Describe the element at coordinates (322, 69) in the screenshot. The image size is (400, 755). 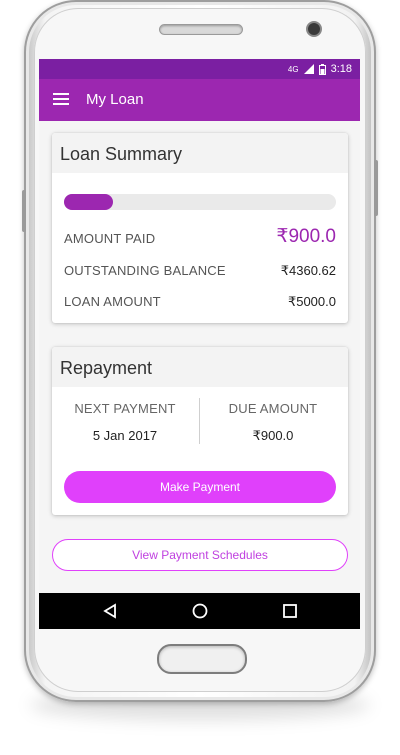
I see `battery-icon` at that location.